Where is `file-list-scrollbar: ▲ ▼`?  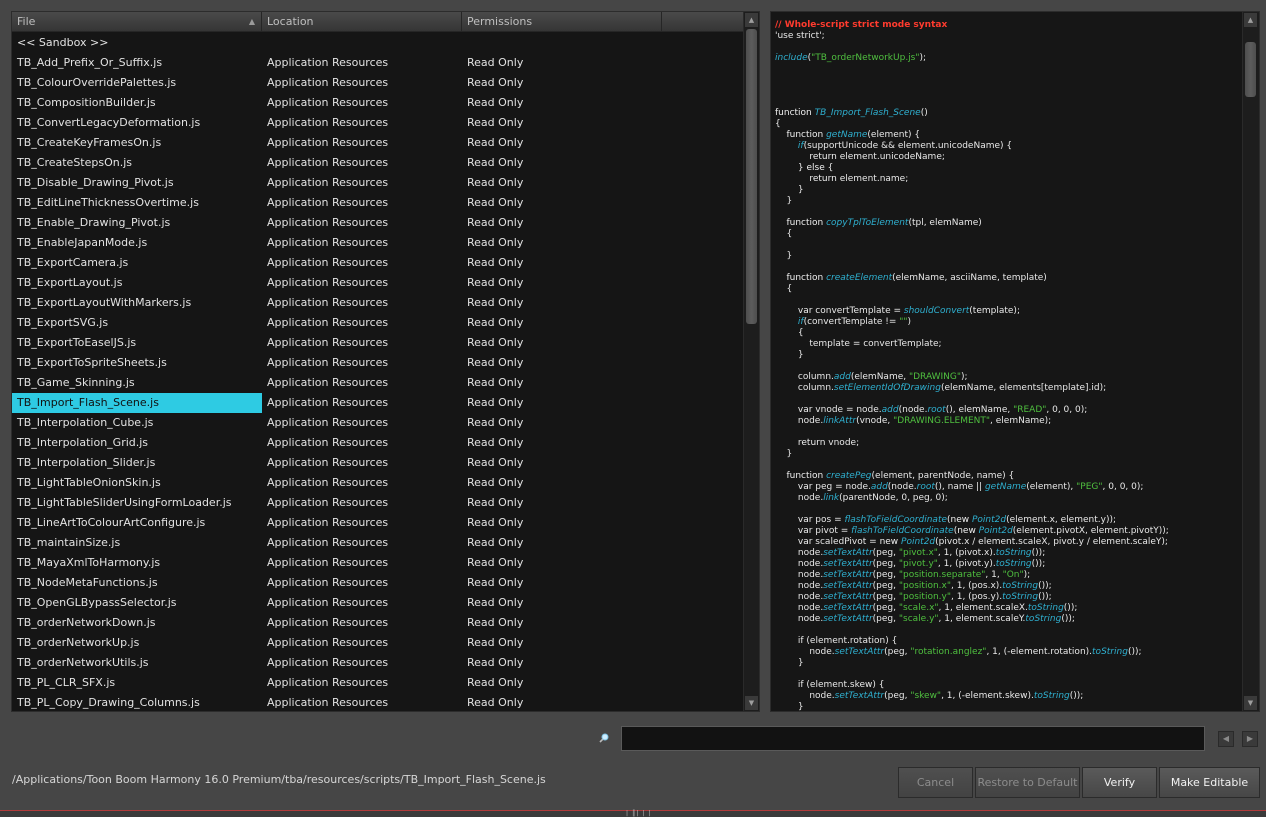 file-list-scrollbar: ▲ ▼ is located at coordinates (751, 361).